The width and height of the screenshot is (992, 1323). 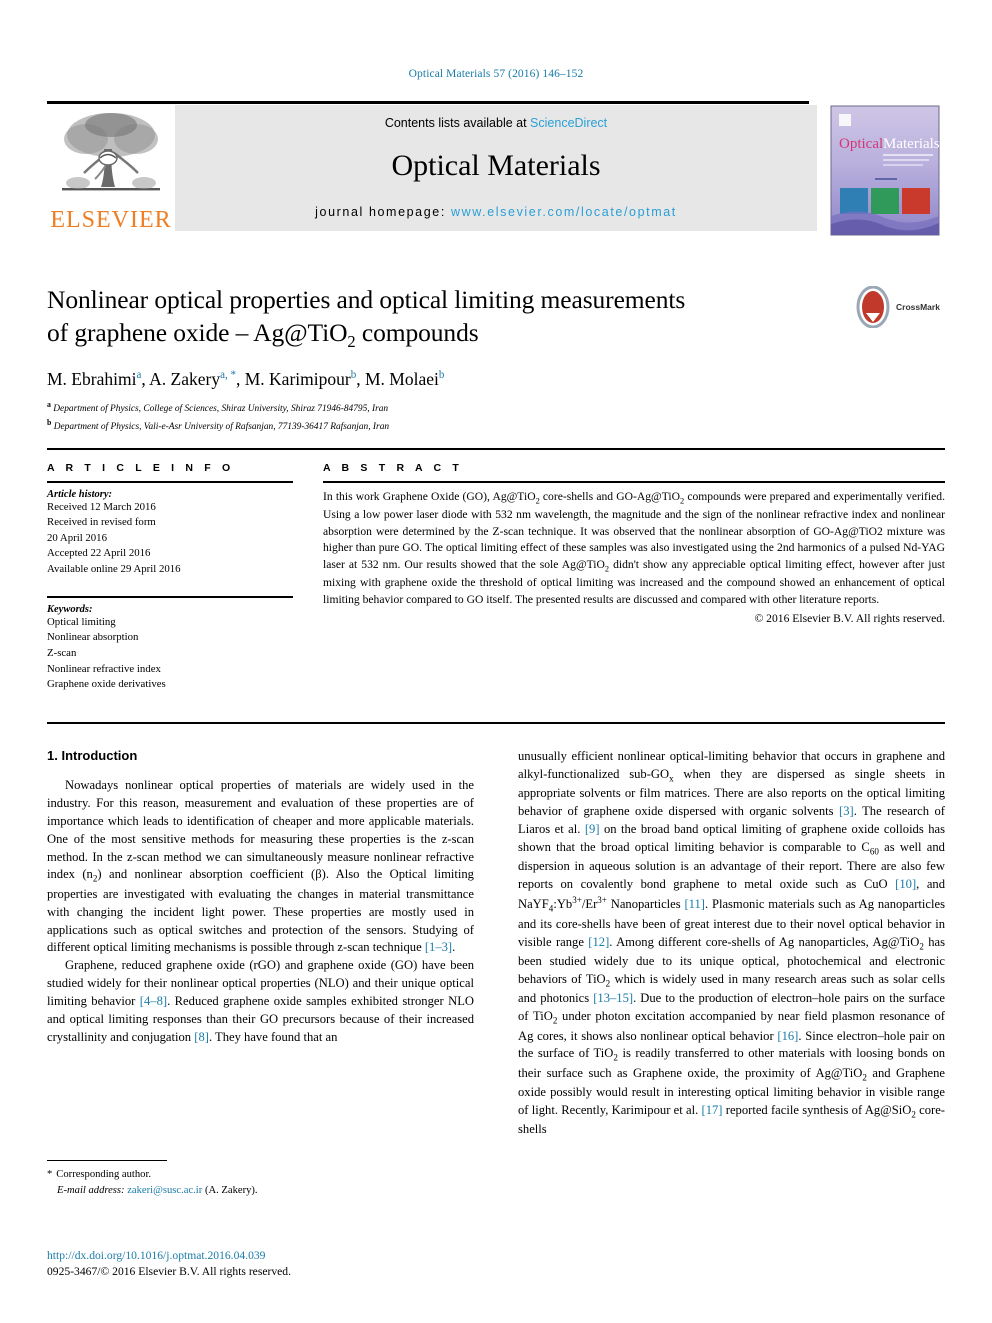 What do you see at coordinates (454, 947) in the screenshot?
I see `p-seg: .` at bounding box center [454, 947].